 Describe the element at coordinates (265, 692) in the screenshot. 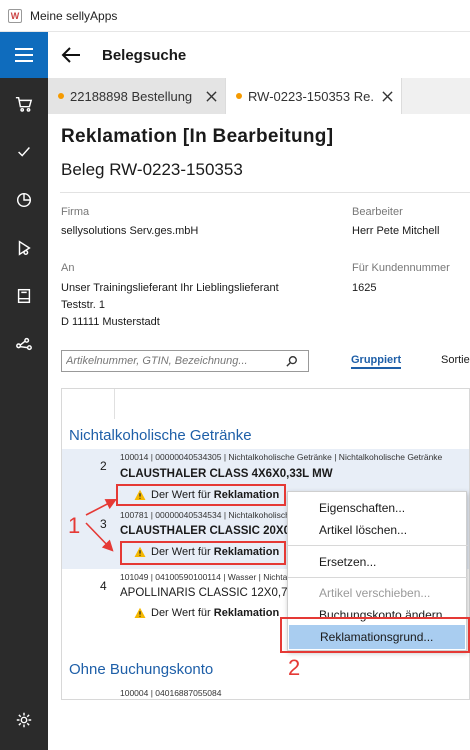

I see `list-item: 100004 | 04016887055084` at that location.